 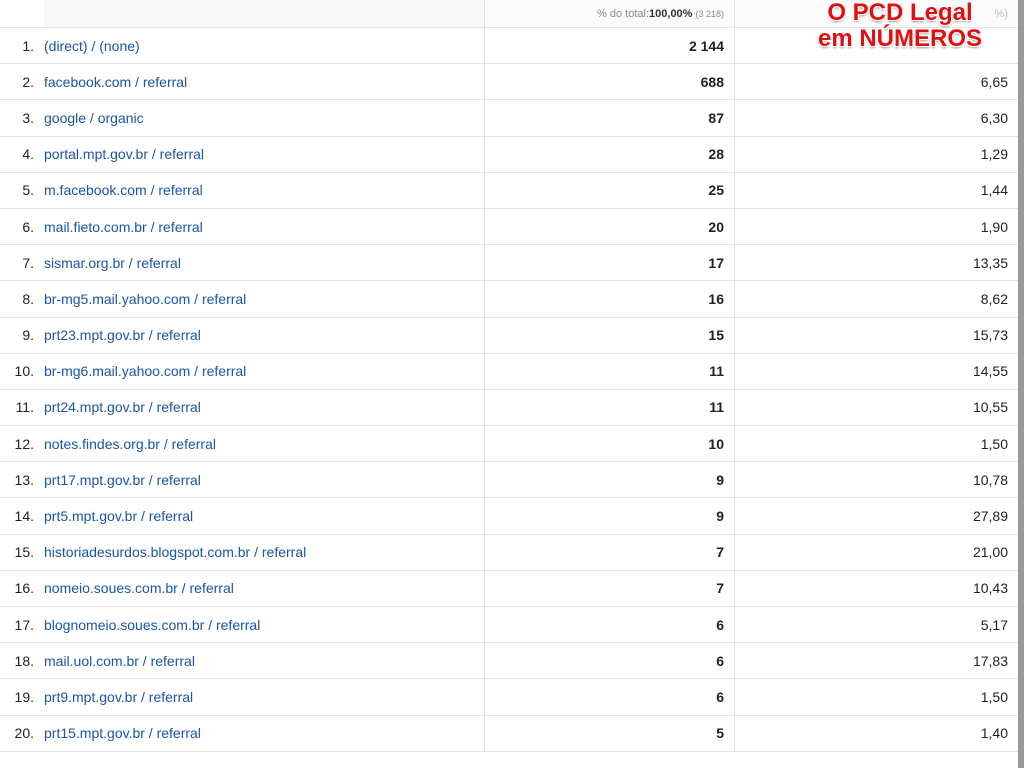 I want to click on row-index: 5., so click(x=28, y=190).